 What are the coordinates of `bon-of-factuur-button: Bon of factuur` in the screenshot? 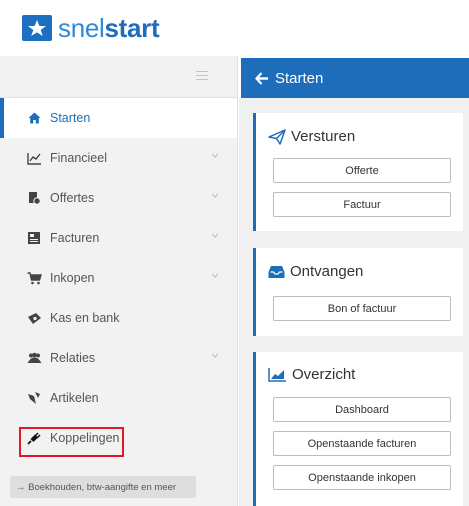 It's located at (362, 308).